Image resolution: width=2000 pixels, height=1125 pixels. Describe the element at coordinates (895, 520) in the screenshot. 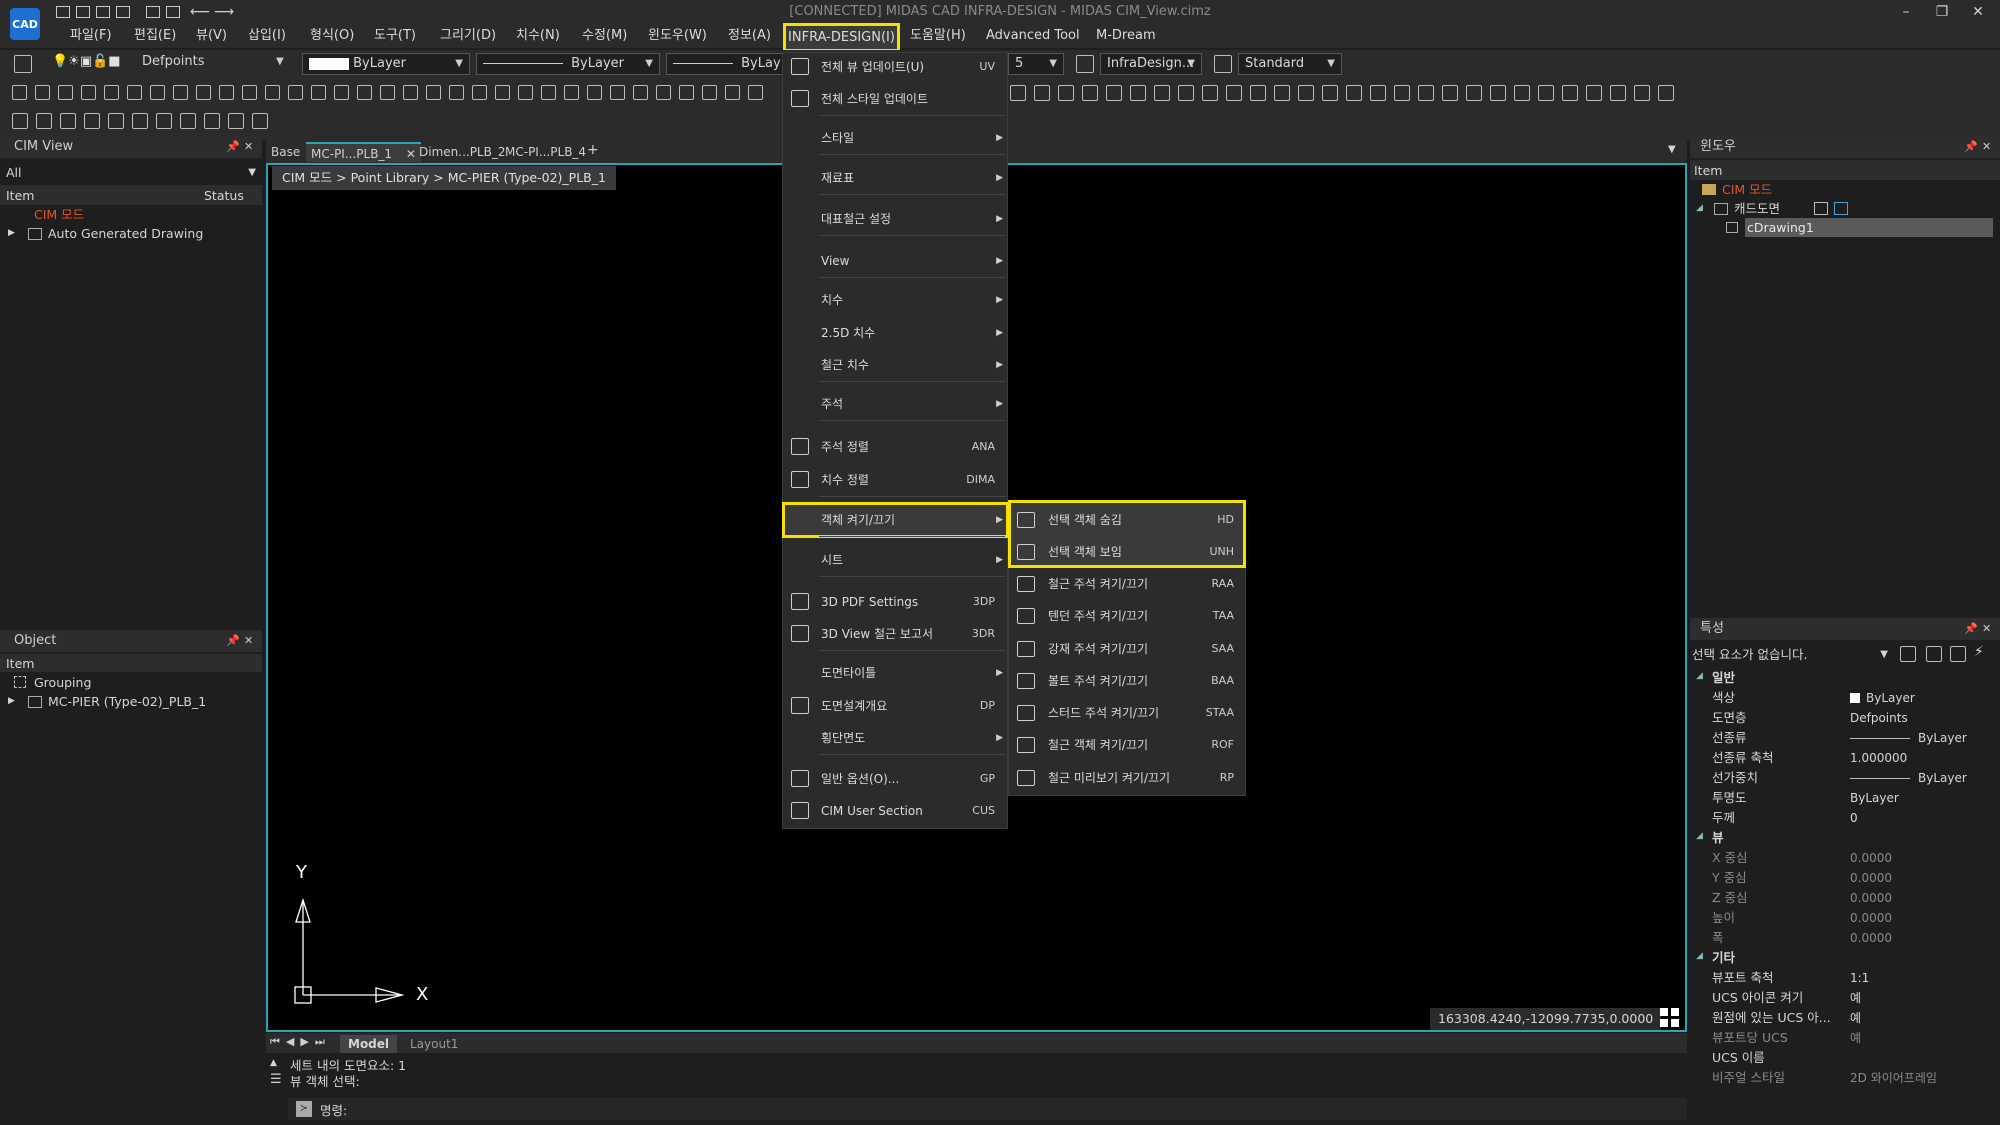

I see `menu-item-12: 객체 켜기/끄기 ▶` at that location.